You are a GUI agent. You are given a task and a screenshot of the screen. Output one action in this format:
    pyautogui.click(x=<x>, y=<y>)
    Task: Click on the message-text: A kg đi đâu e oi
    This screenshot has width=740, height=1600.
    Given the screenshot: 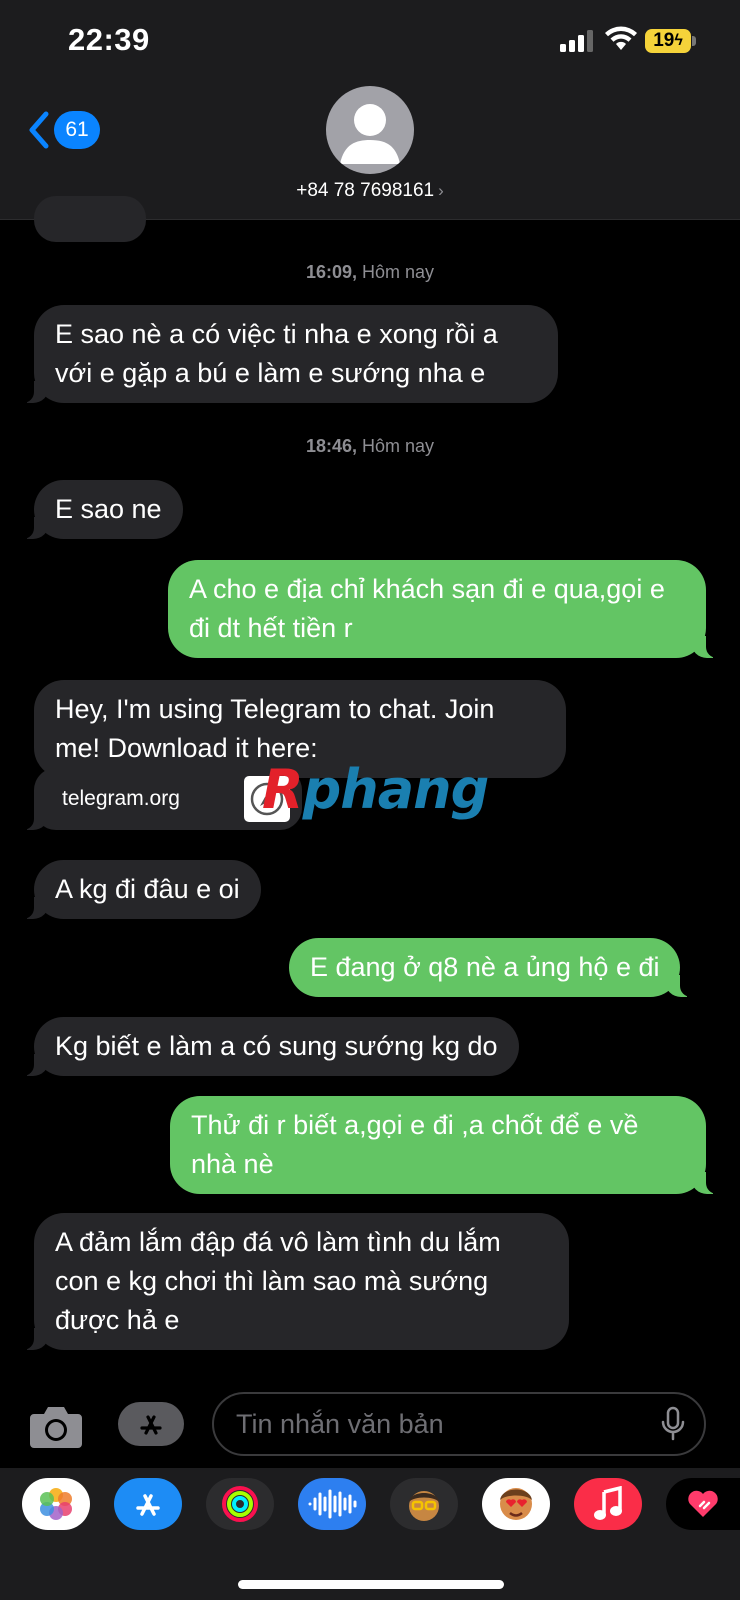 What is the action you would take?
    pyautogui.click(x=147, y=889)
    